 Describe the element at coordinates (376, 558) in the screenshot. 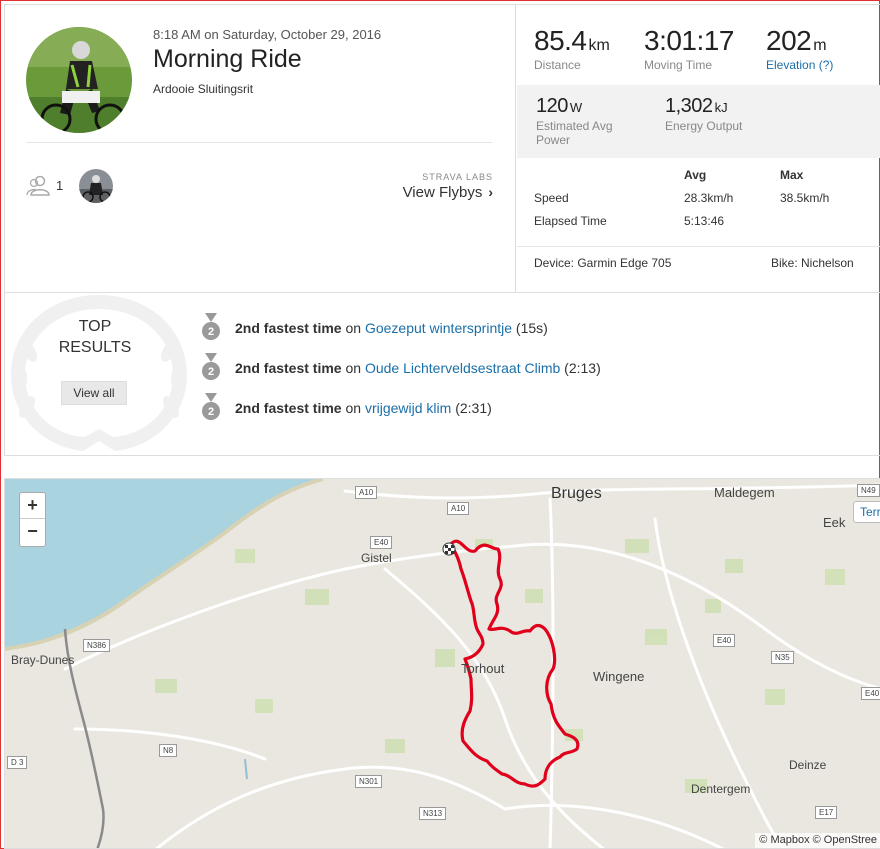

I see `map-label-gistel: Gistel` at that location.